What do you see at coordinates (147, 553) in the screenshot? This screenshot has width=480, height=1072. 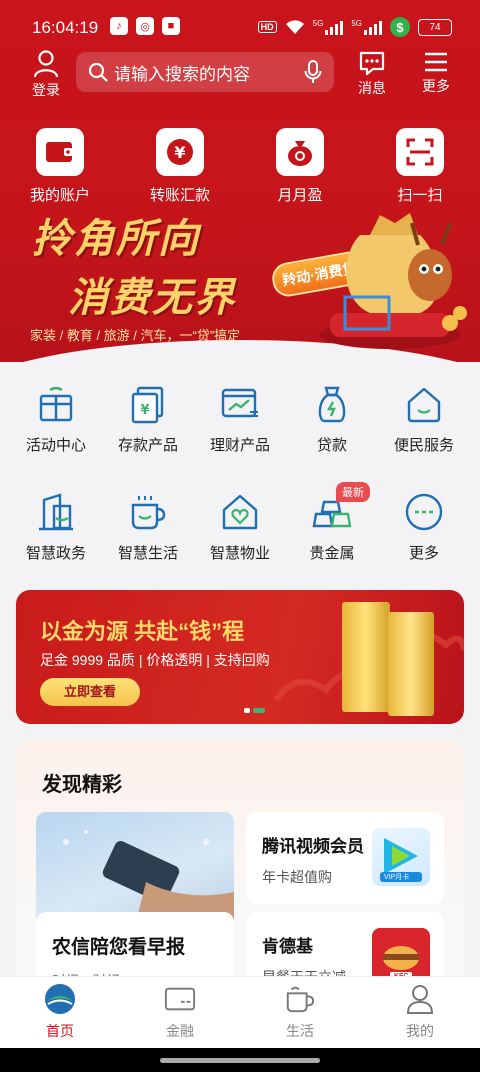 I see `service-label: 智慧生活` at bounding box center [147, 553].